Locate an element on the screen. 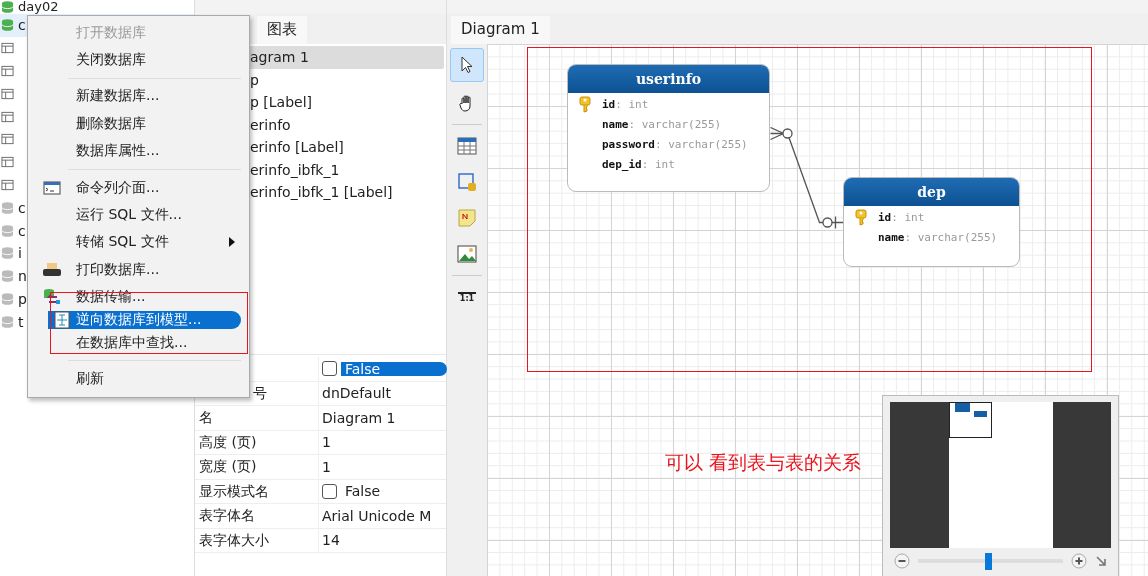 This screenshot has width=1148, height=576. column-name: dep_id is located at coordinates (622, 164).